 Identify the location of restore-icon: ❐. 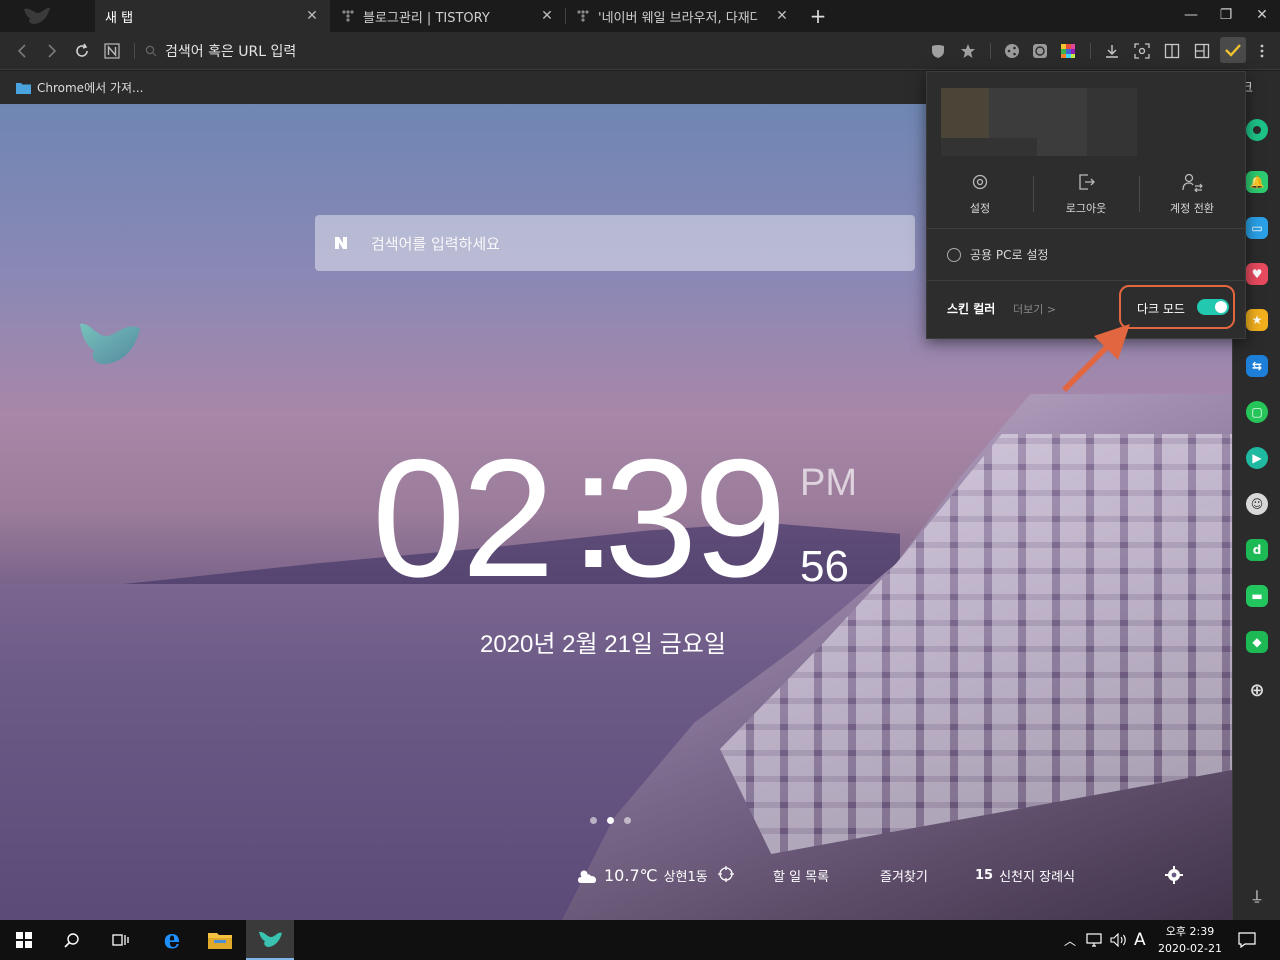
(1226, 15).